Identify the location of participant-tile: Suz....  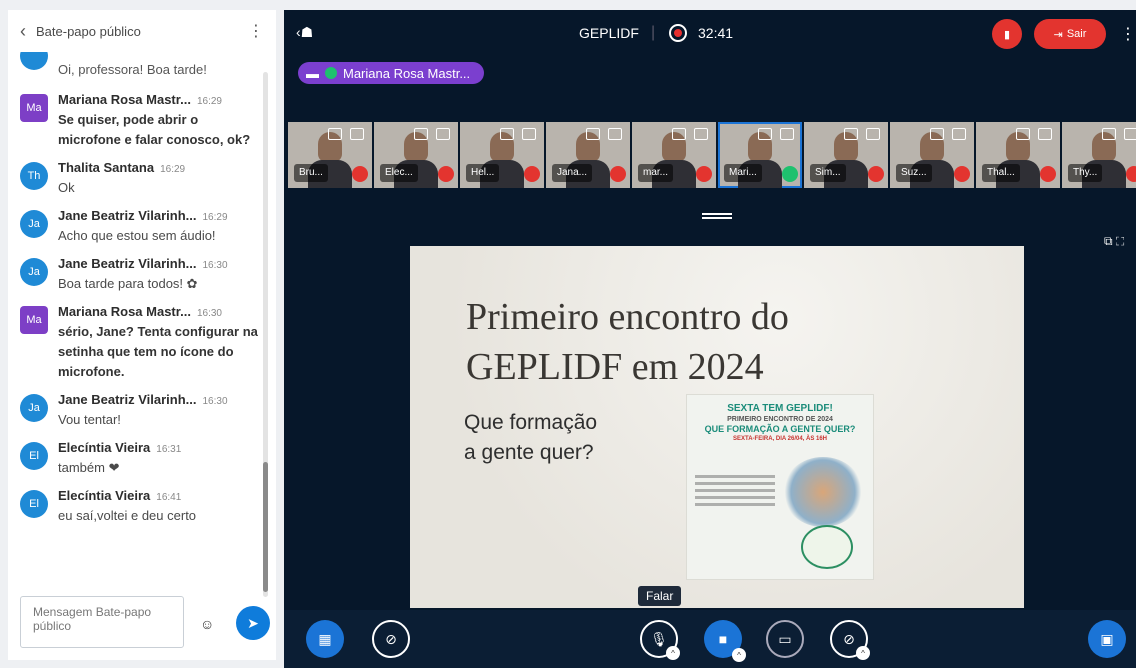
(932, 155).